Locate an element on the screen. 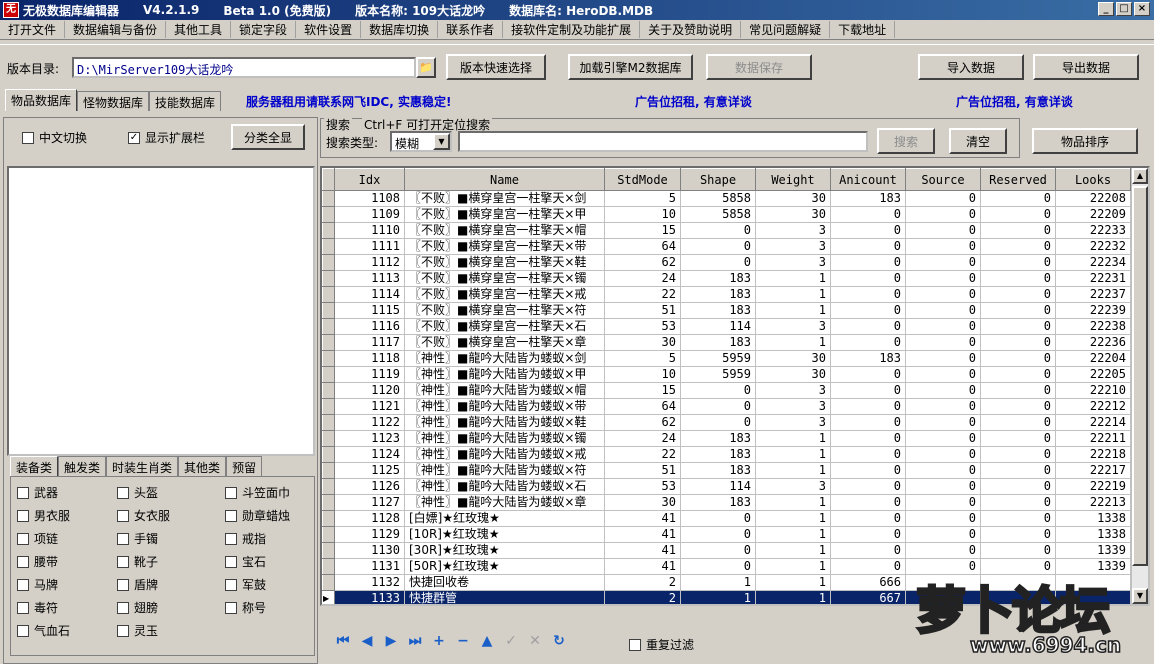  cell-stdmode: 10 is located at coordinates (642, 214).